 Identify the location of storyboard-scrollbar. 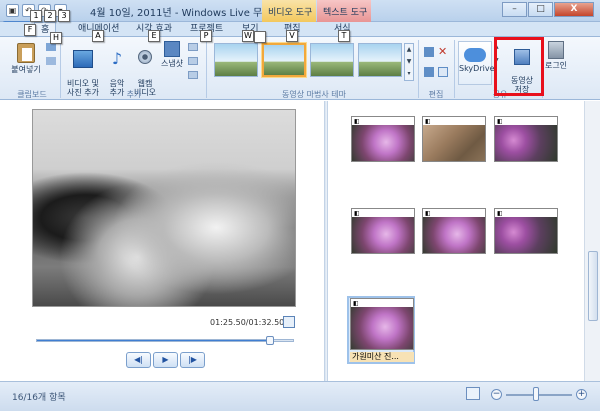
(592, 241).